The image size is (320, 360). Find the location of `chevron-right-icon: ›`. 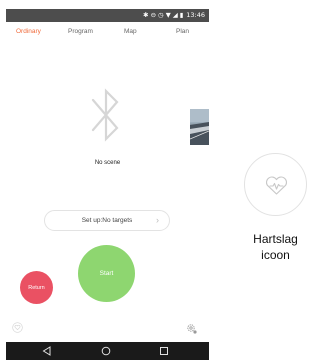

chevron-right-icon: › is located at coordinates (157, 220).